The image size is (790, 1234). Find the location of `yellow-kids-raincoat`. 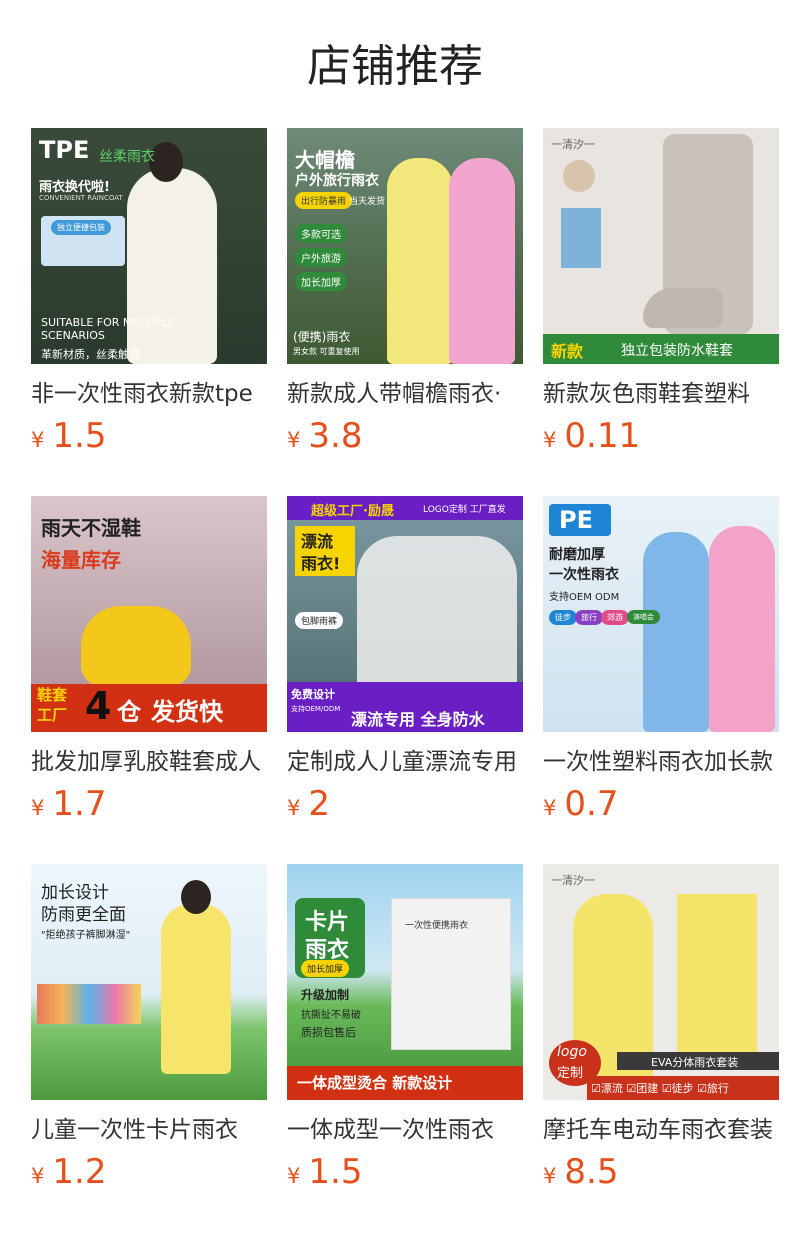

yellow-kids-raincoat is located at coordinates (196, 989).